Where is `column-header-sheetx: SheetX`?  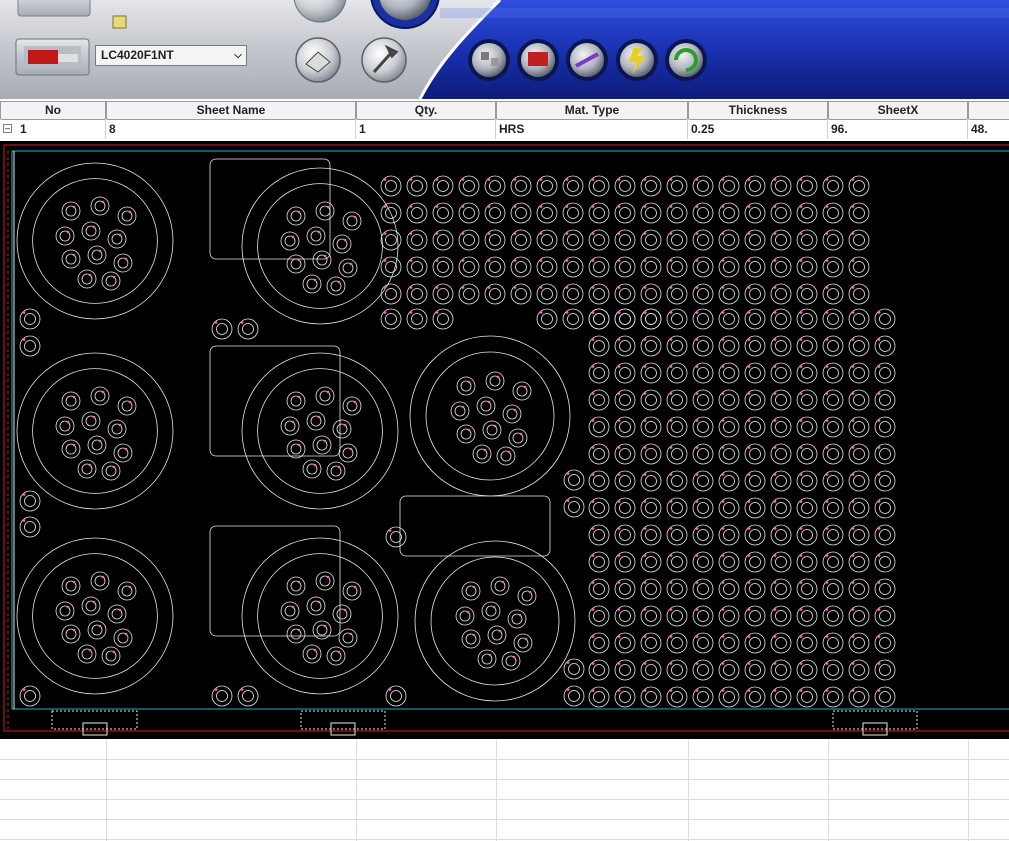
column-header-sheetx: SheetX is located at coordinates (898, 110).